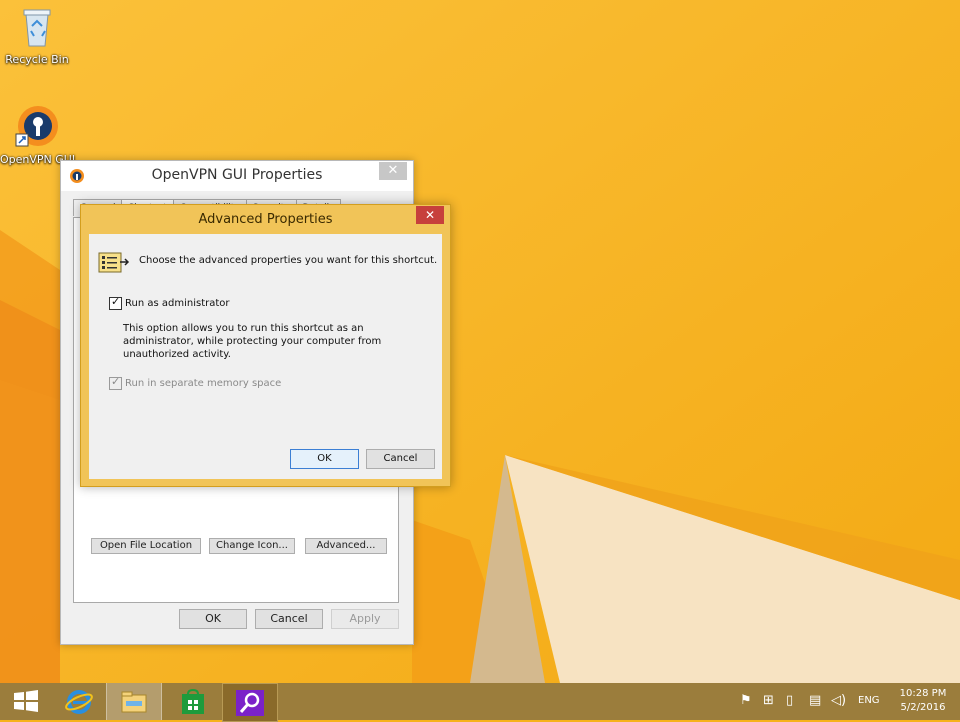  What do you see at coordinates (869, 700) in the screenshot?
I see `language-indicator: ENG` at bounding box center [869, 700].